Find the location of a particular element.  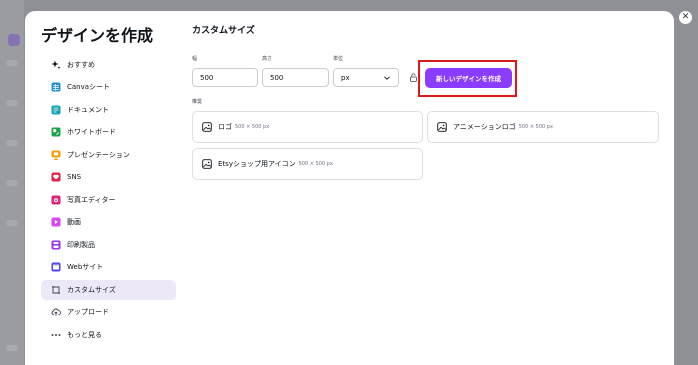

whiteboard-icon is located at coordinates (56, 132).